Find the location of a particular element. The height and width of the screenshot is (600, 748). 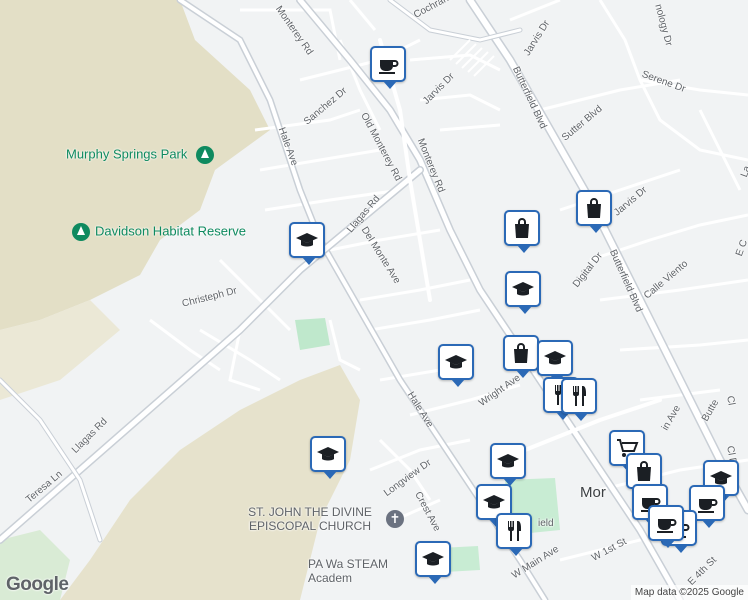

road-label: Cl is located at coordinates (730, 401).